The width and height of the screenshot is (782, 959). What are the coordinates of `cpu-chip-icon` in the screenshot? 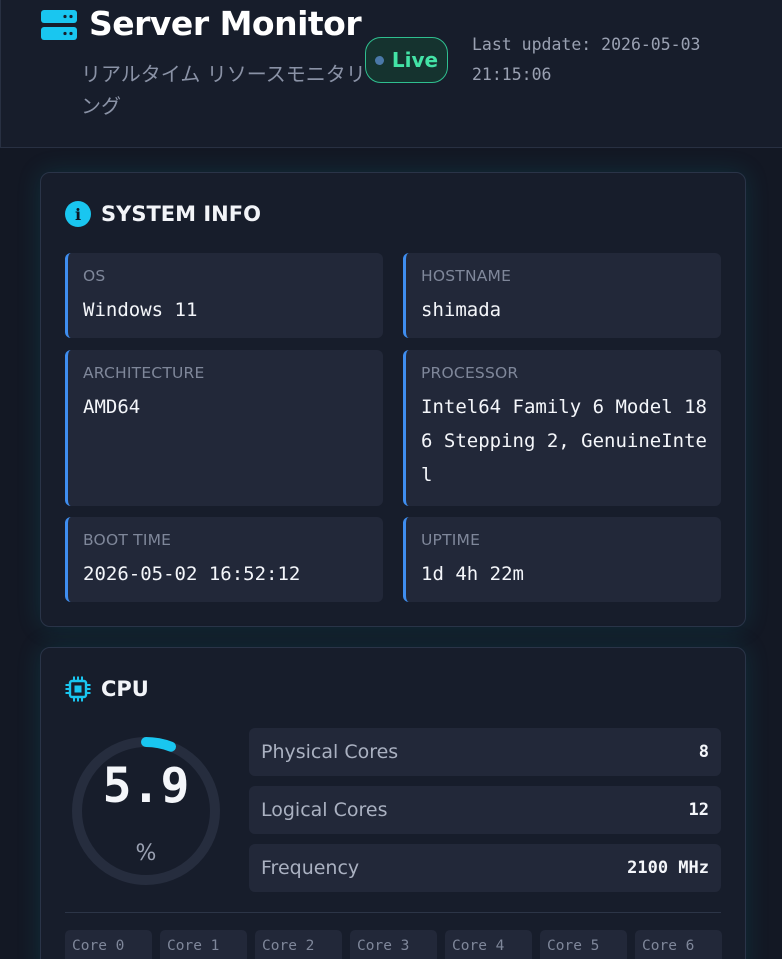 It's located at (78, 689).